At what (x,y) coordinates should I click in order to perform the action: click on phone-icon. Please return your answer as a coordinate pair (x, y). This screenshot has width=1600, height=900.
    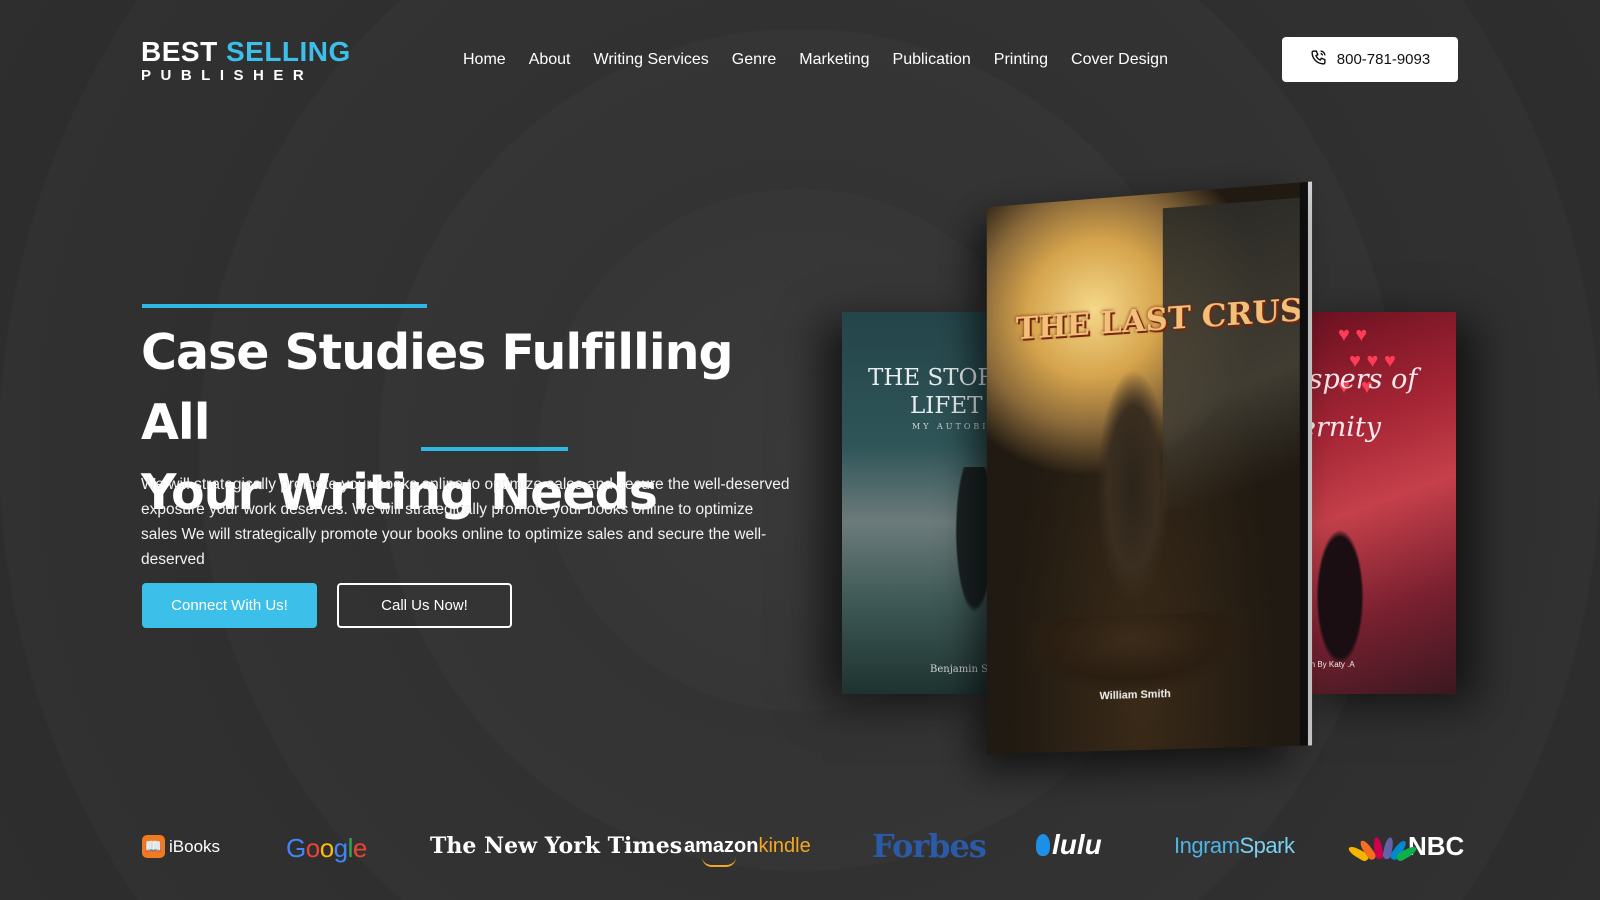
    Looking at the image, I should click on (1318, 59).